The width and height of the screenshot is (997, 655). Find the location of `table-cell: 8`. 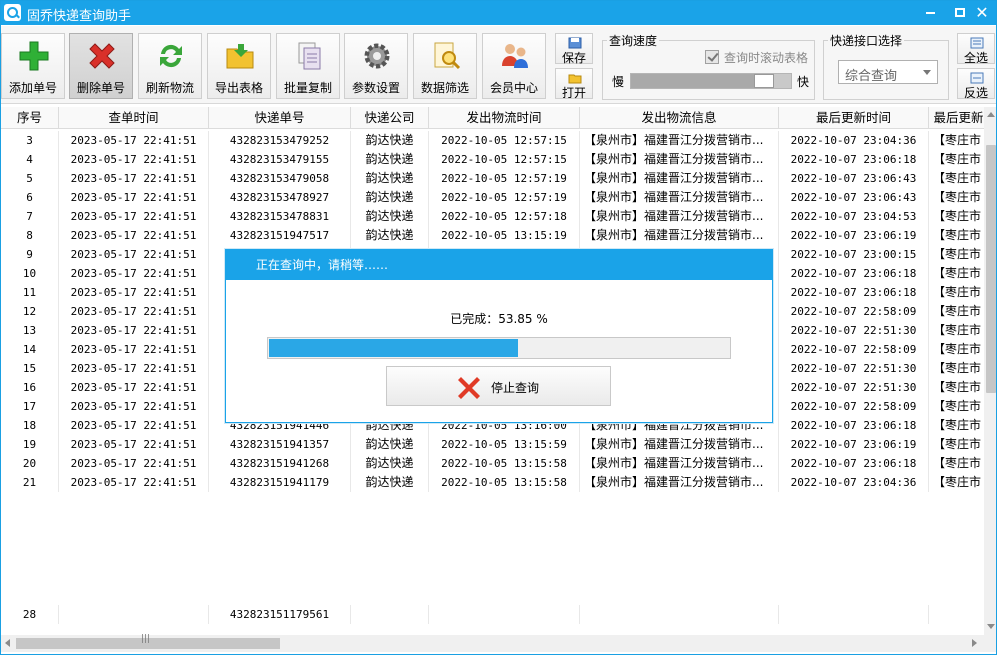

table-cell: 8 is located at coordinates (30, 235).